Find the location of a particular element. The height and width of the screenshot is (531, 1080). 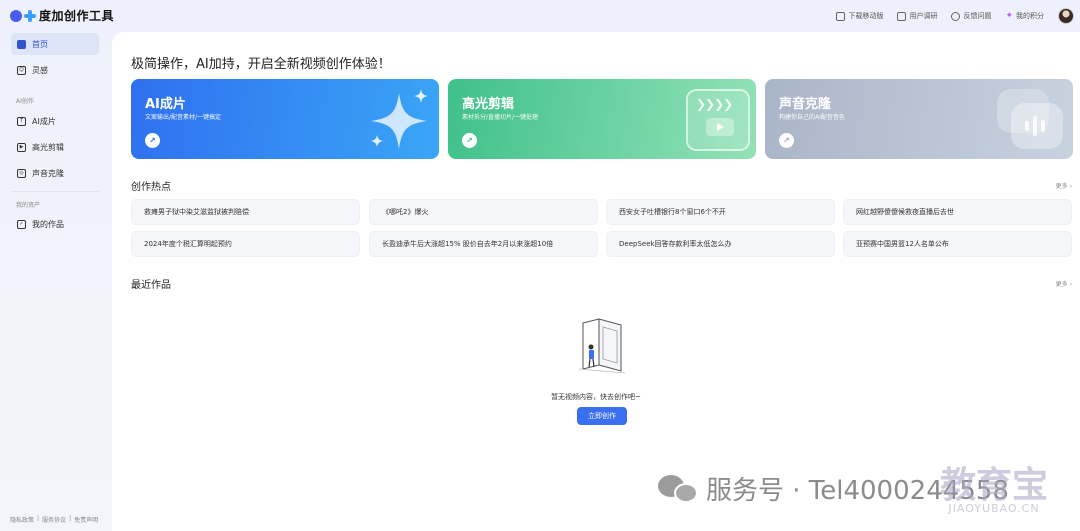

hot-topic-item: 救瘫男子狱中染艾滋监狱被判赔偿 is located at coordinates (245, 212).